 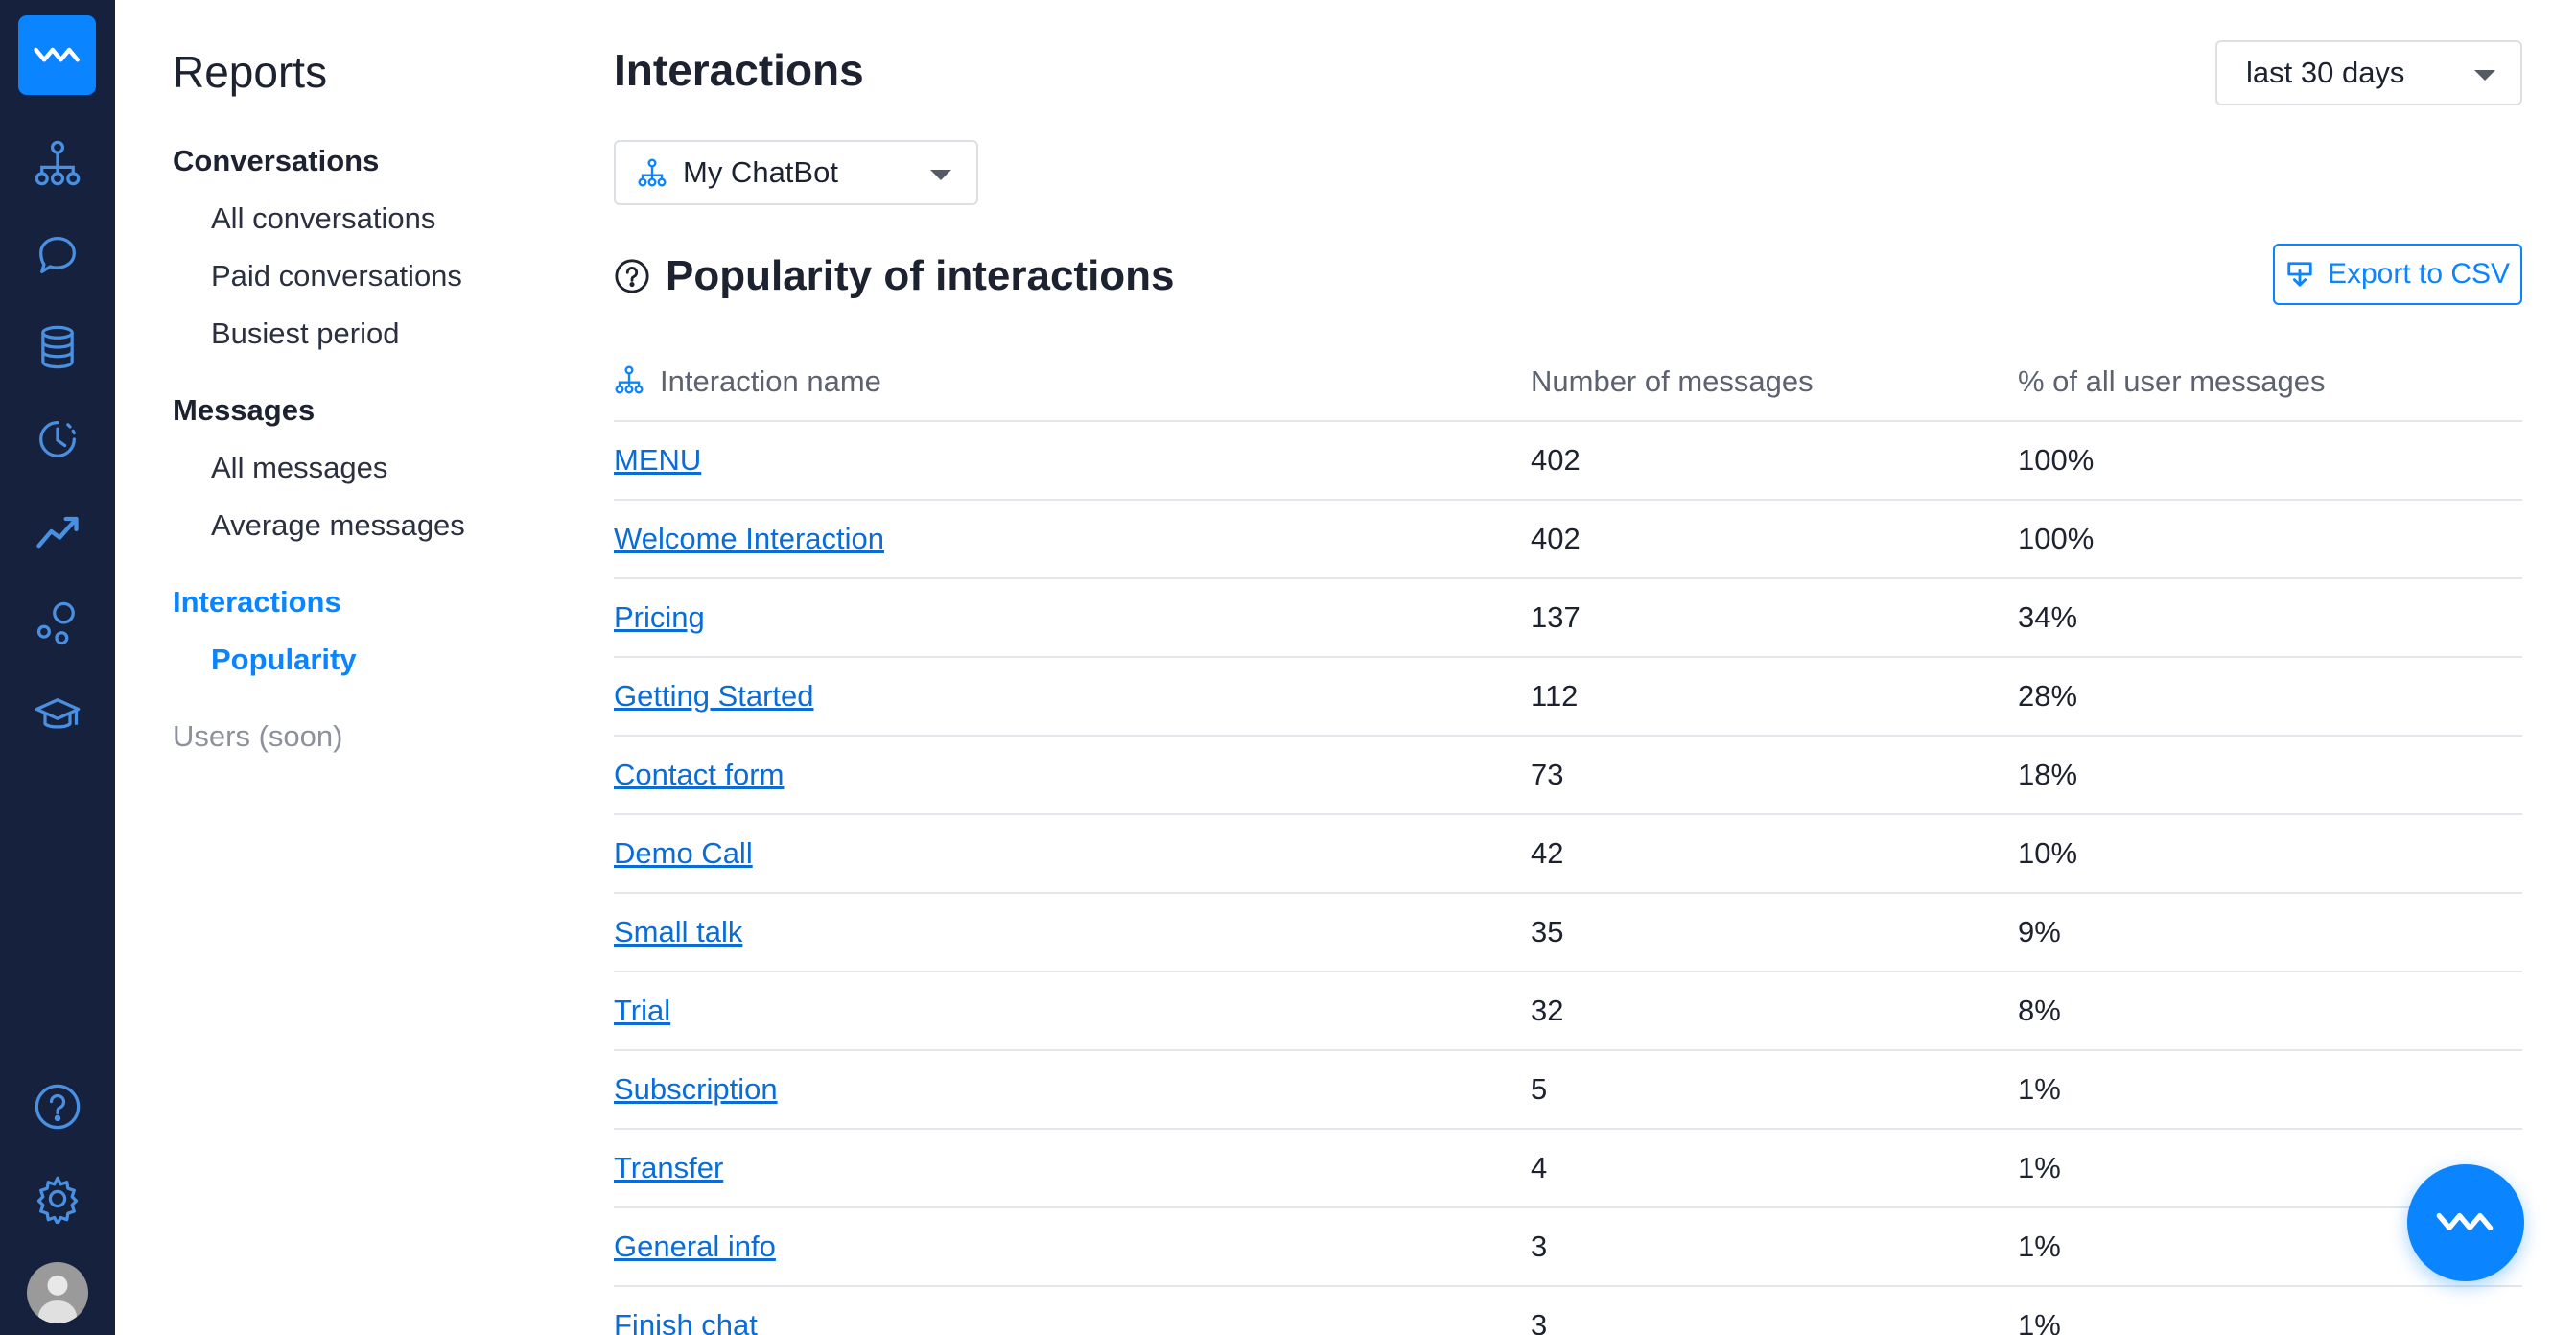 What do you see at coordinates (57, 1199) in the screenshot?
I see `settings-gear-icon` at bounding box center [57, 1199].